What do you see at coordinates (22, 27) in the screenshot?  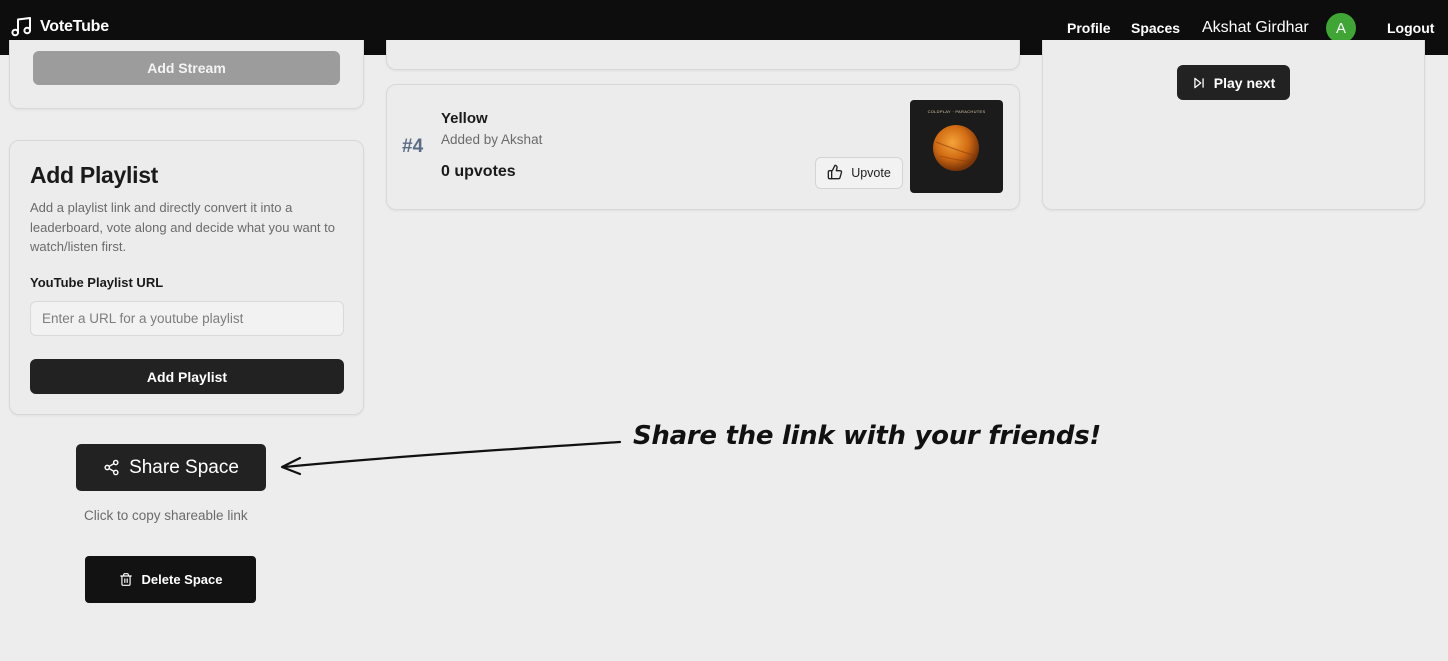 I see `music-note-icon` at bounding box center [22, 27].